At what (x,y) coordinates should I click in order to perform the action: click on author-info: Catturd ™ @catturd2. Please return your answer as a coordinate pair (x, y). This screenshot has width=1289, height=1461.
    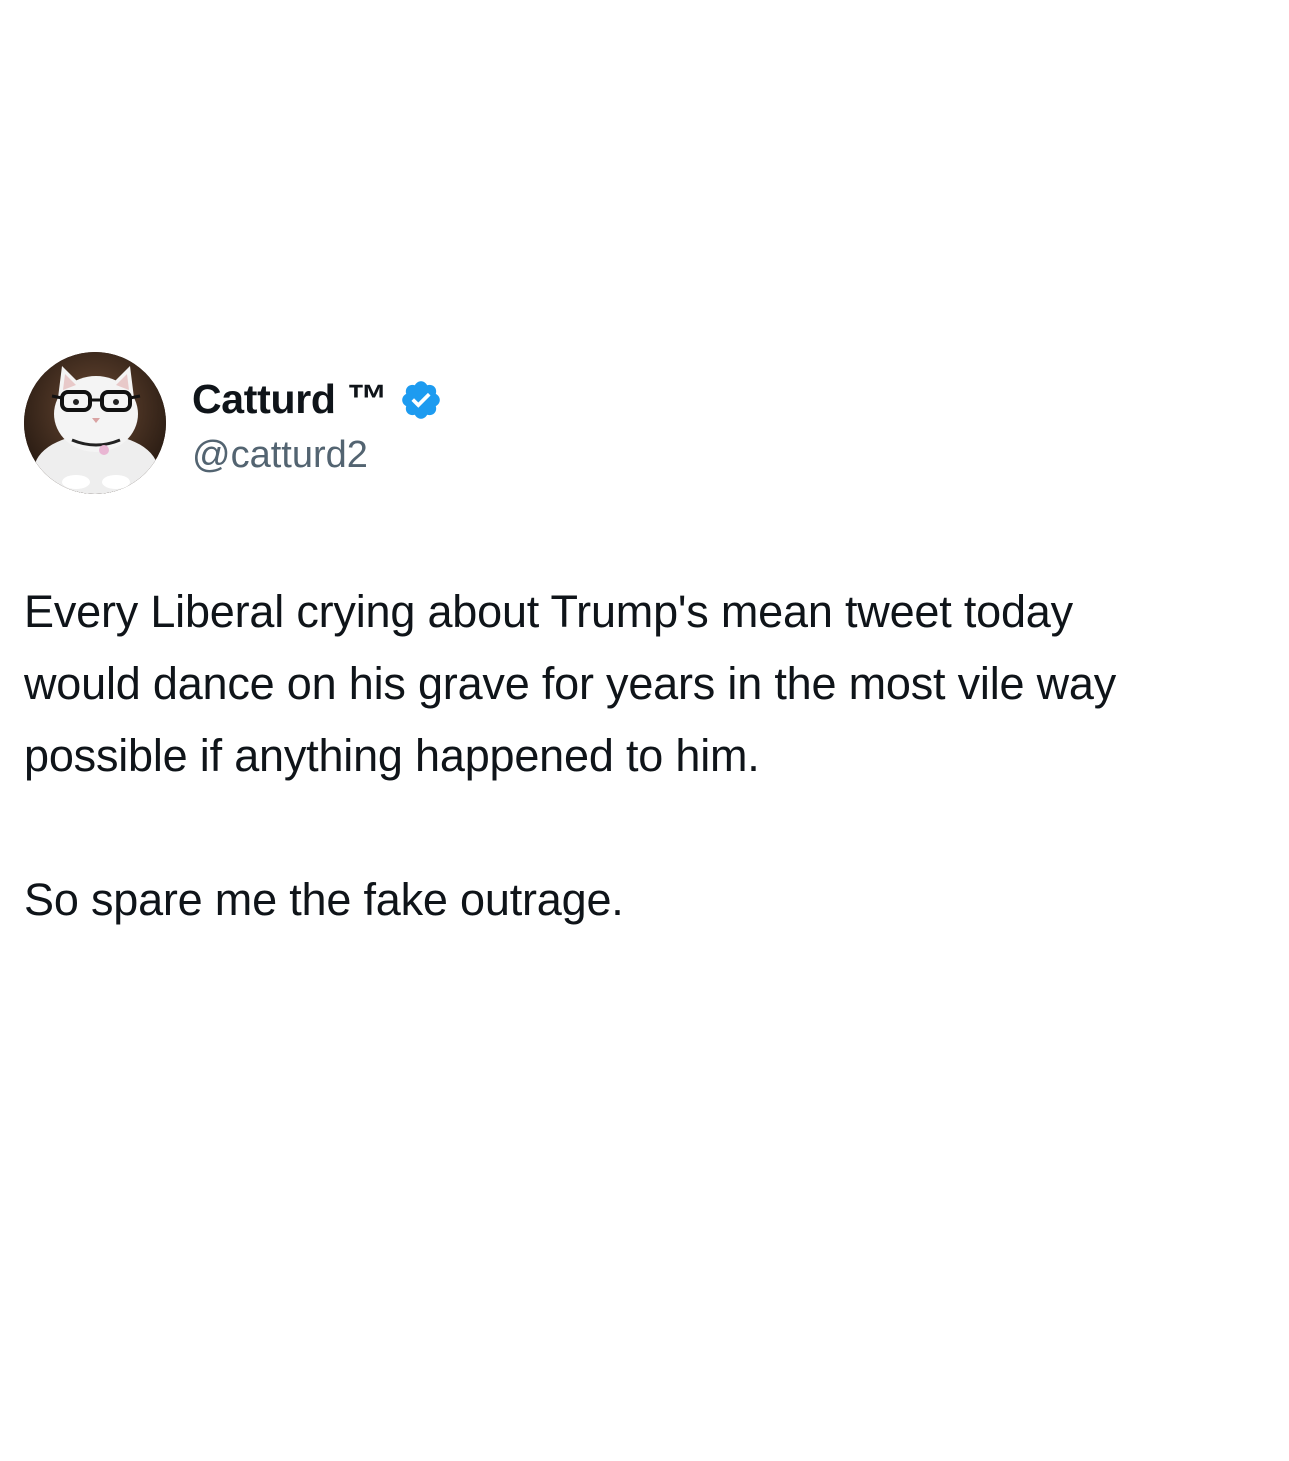
    Looking at the image, I should click on (317, 424).